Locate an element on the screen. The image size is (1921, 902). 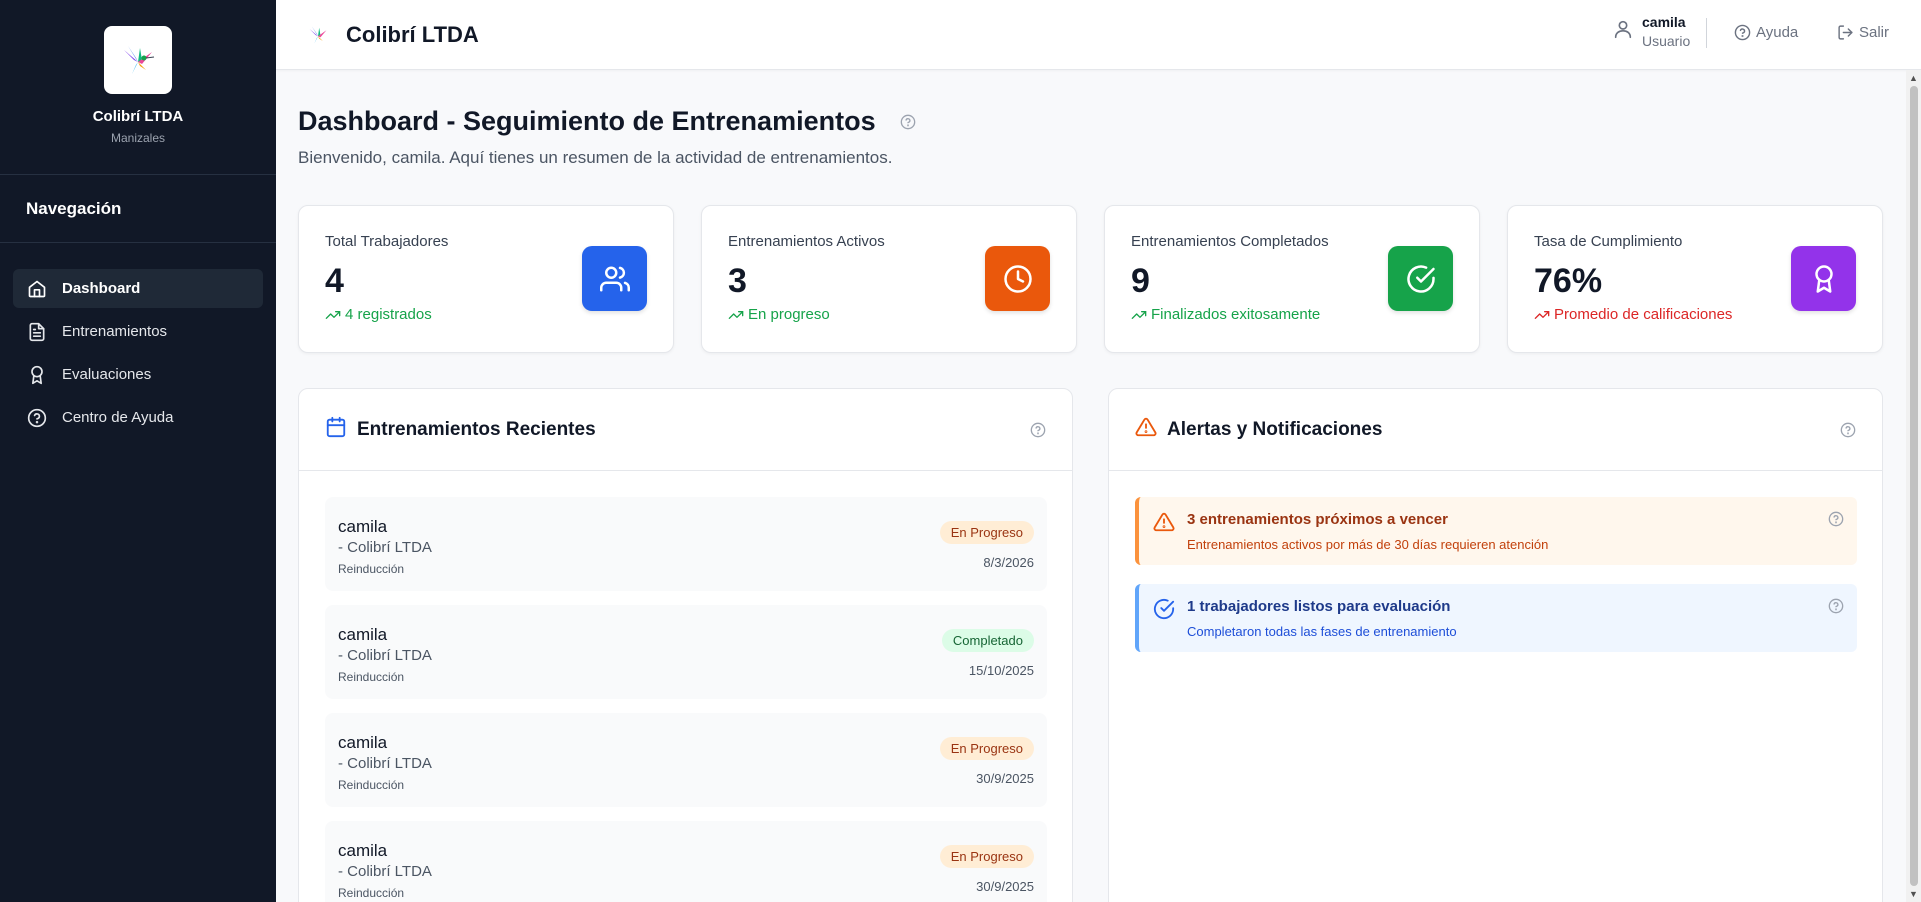
header-divider is located at coordinates (1706, 33).